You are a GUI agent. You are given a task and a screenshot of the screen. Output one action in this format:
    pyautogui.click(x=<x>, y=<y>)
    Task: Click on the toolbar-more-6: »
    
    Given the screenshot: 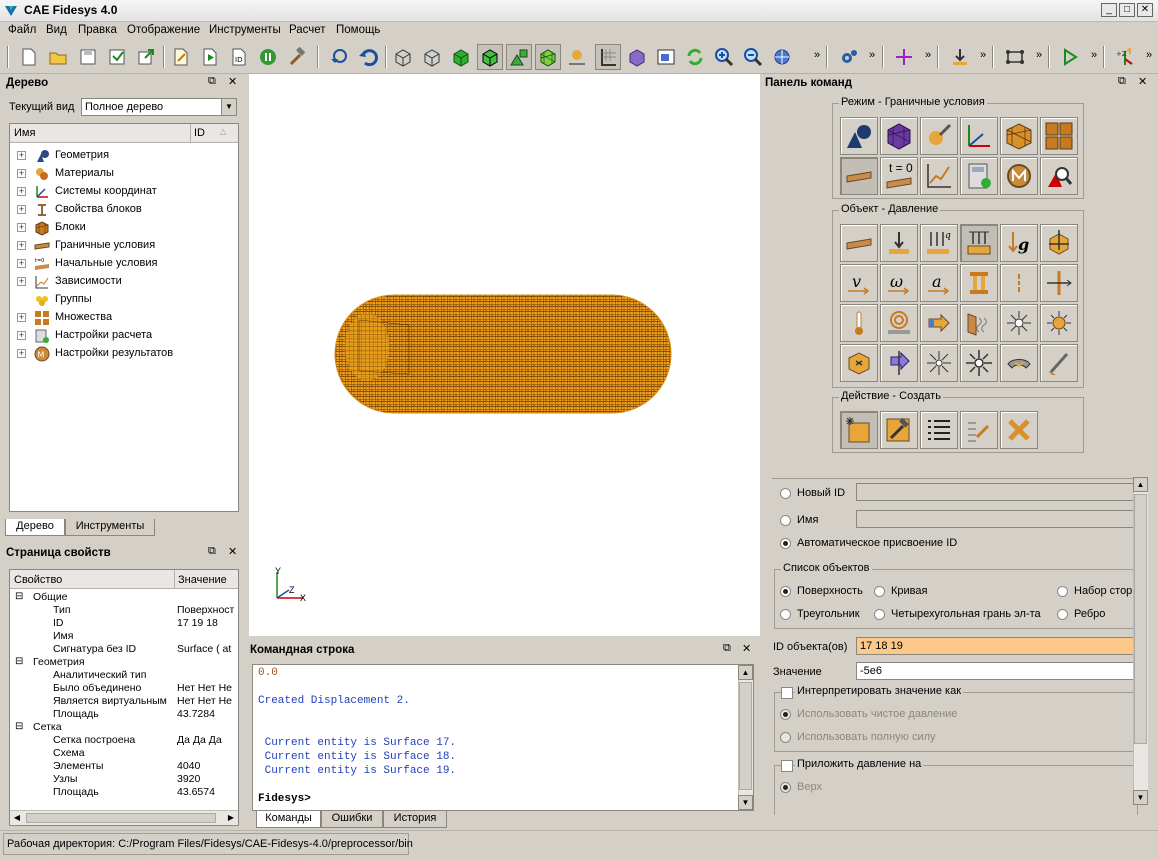 What is the action you would take?
    pyautogui.click(x=1094, y=55)
    